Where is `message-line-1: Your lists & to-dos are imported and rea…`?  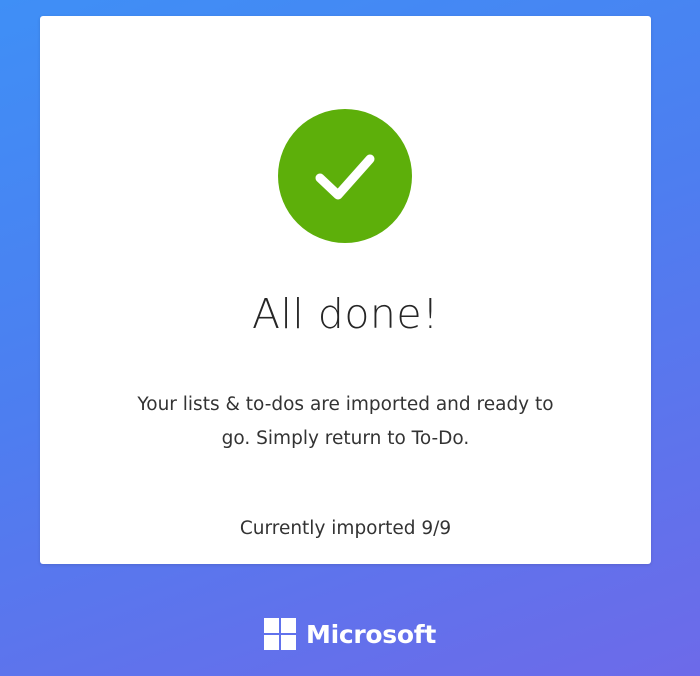
message-line-1: Your lists & to-dos are imported and rea… is located at coordinates (345, 404).